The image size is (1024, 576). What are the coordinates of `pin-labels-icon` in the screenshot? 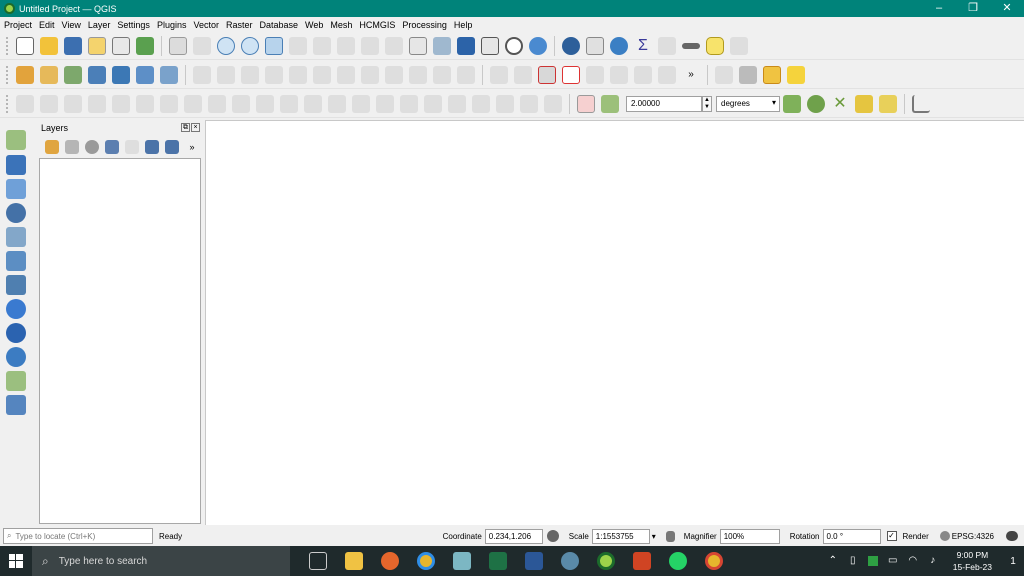 It's located at (523, 74).